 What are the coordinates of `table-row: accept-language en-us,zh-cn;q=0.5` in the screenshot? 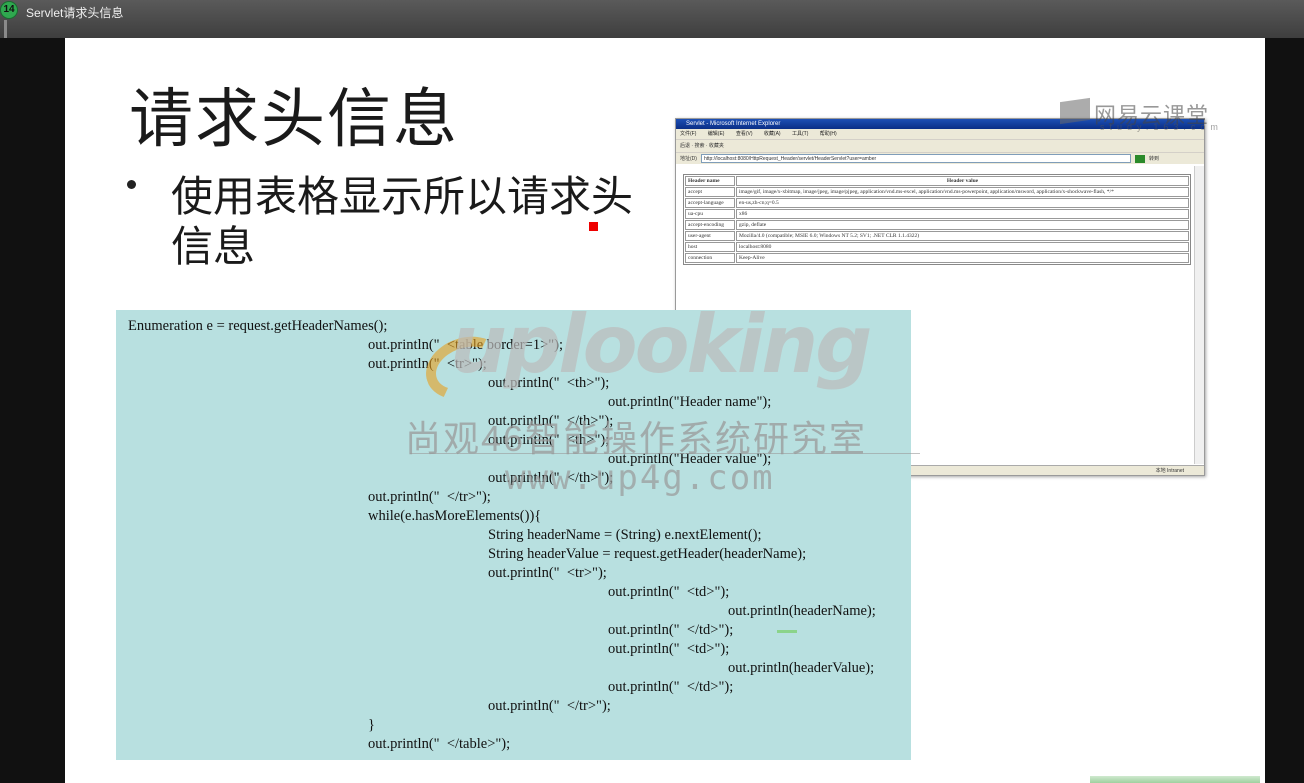 It's located at (937, 203).